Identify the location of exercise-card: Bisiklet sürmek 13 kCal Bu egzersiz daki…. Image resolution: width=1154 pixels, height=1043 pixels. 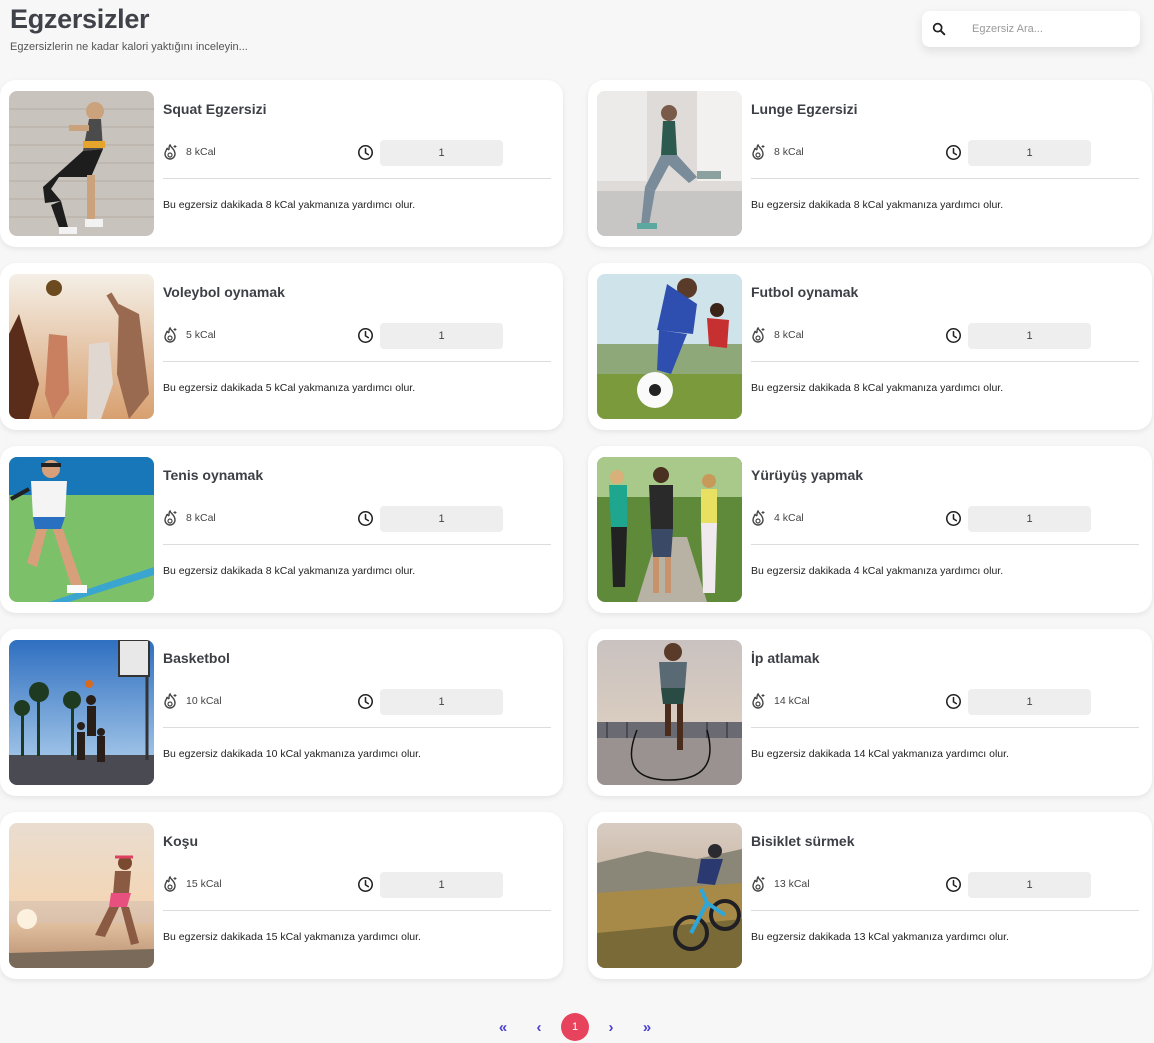
(870, 895).